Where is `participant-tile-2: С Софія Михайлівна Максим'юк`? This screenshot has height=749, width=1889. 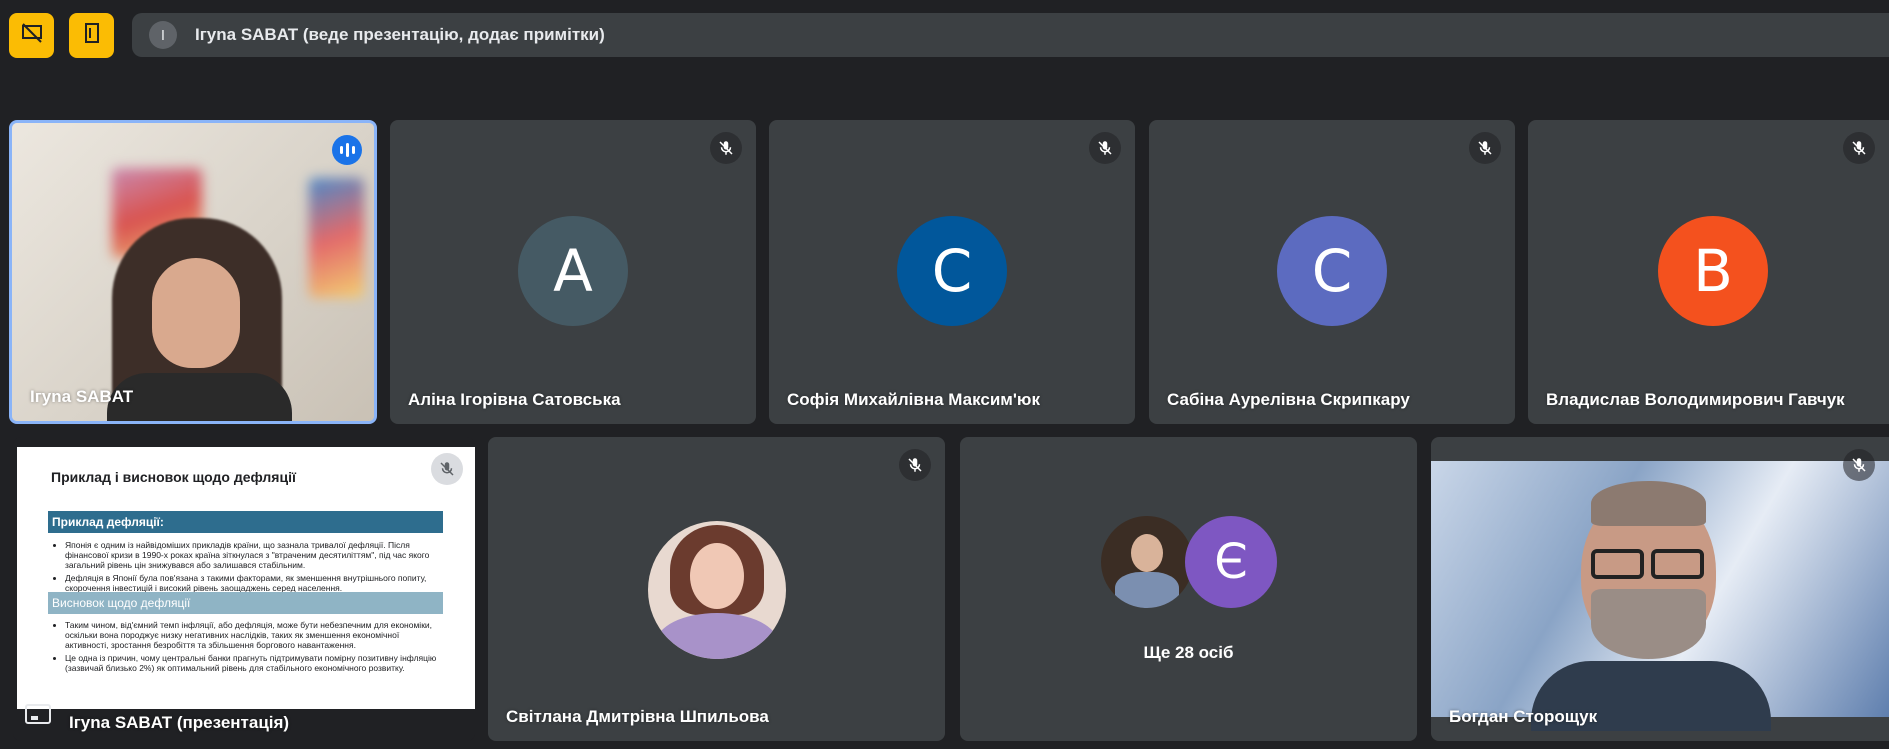
participant-tile-2: С Софія Михайлівна Максим'юк is located at coordinates (952, 272).